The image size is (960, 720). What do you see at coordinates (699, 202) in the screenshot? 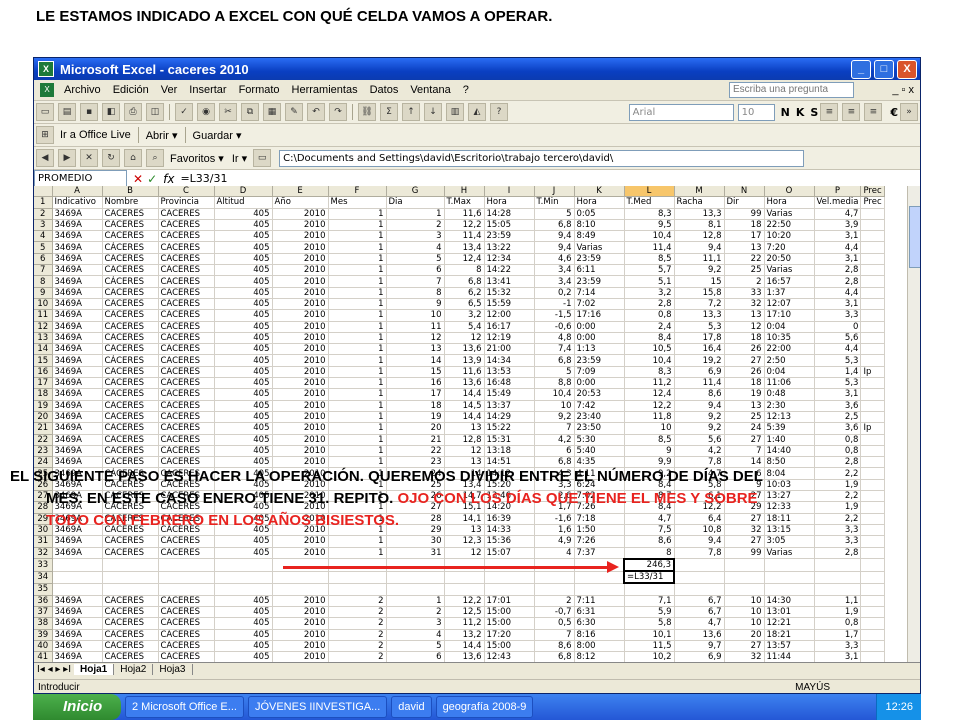
I see `cell: Racha` at bounding box center [699, 202].